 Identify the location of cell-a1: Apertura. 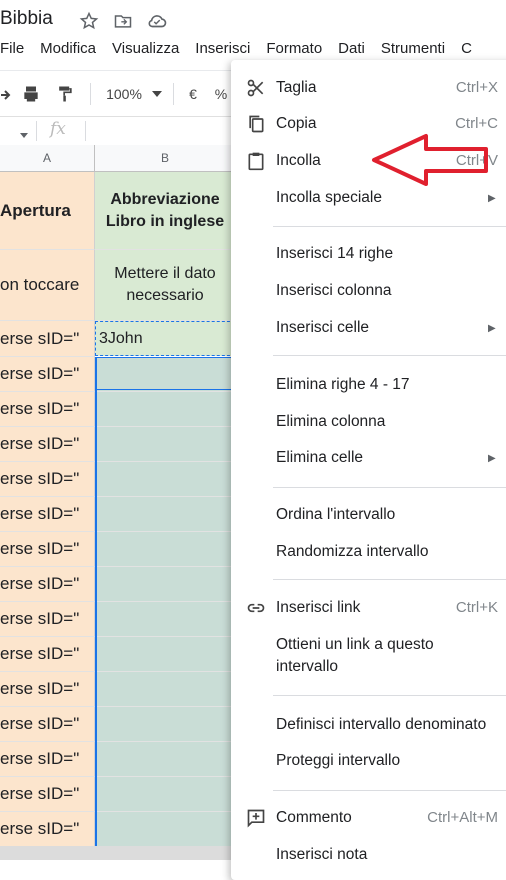
(47, 211).